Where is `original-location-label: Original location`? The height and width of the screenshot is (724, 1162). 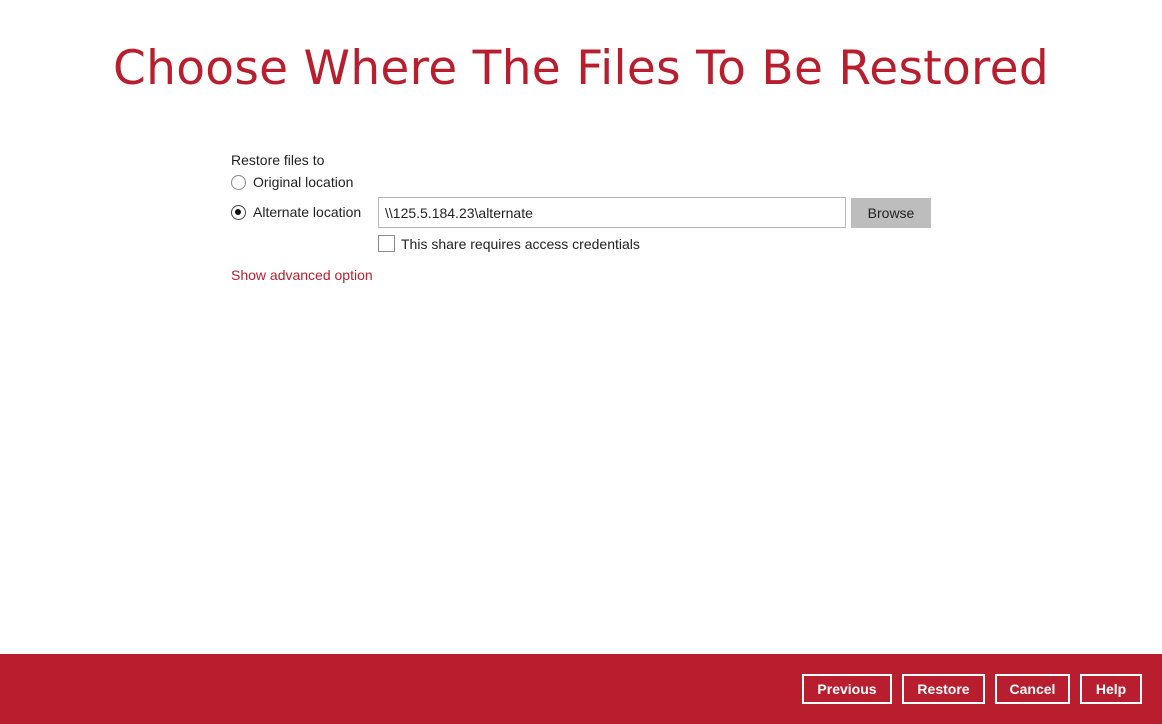 original-location-label: Original location is located at coordinates (303, 182).